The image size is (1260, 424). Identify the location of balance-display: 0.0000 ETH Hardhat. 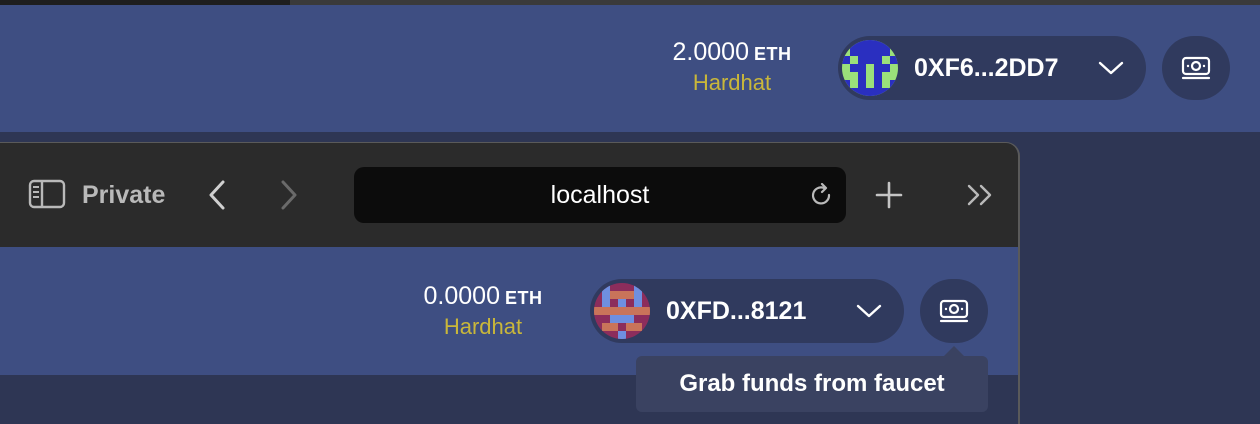
(483, 311).